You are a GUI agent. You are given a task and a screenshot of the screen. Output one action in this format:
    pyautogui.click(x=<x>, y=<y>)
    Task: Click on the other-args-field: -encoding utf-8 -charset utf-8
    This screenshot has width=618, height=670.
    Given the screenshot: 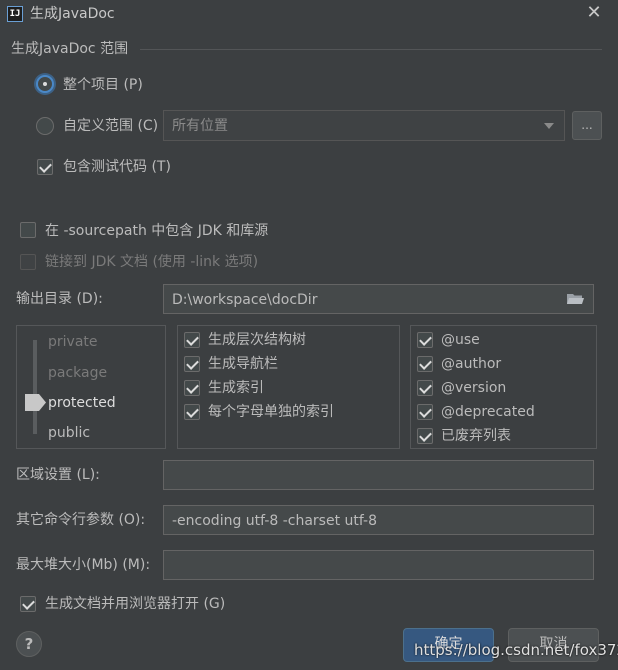 What is the action you would take?
    pyautogui.click(x=378, y=520)
    